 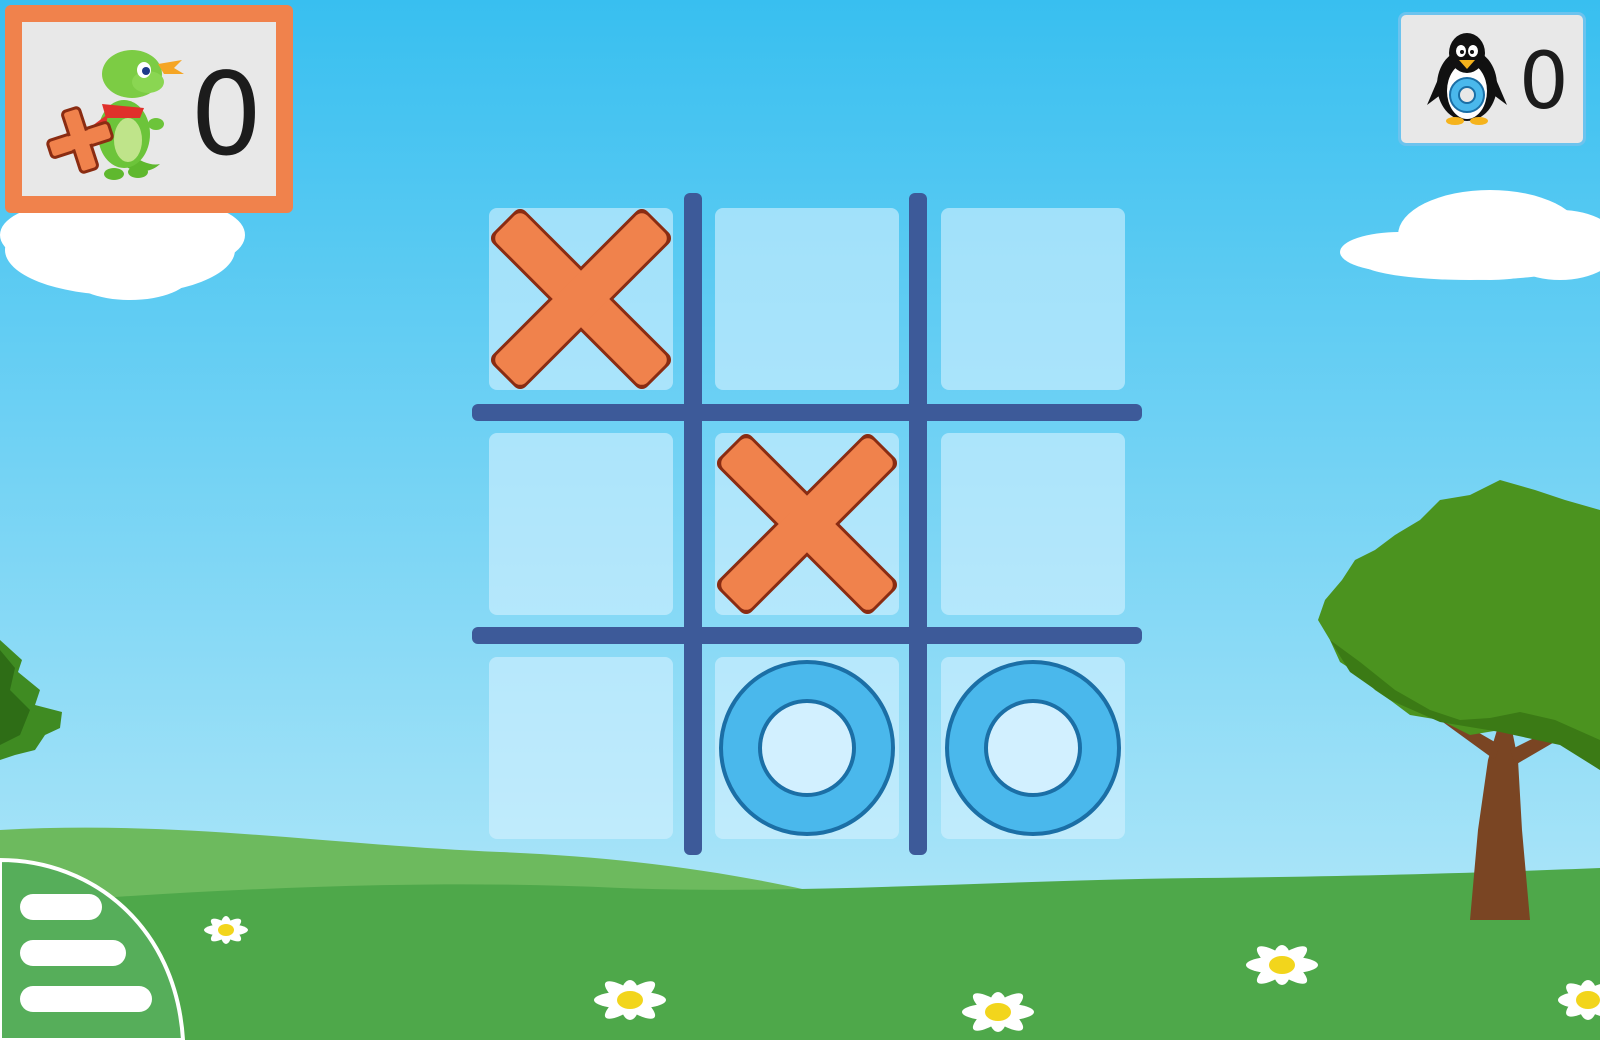 I want to click on player-x-score-card: 0, so click(x=149, y=109).